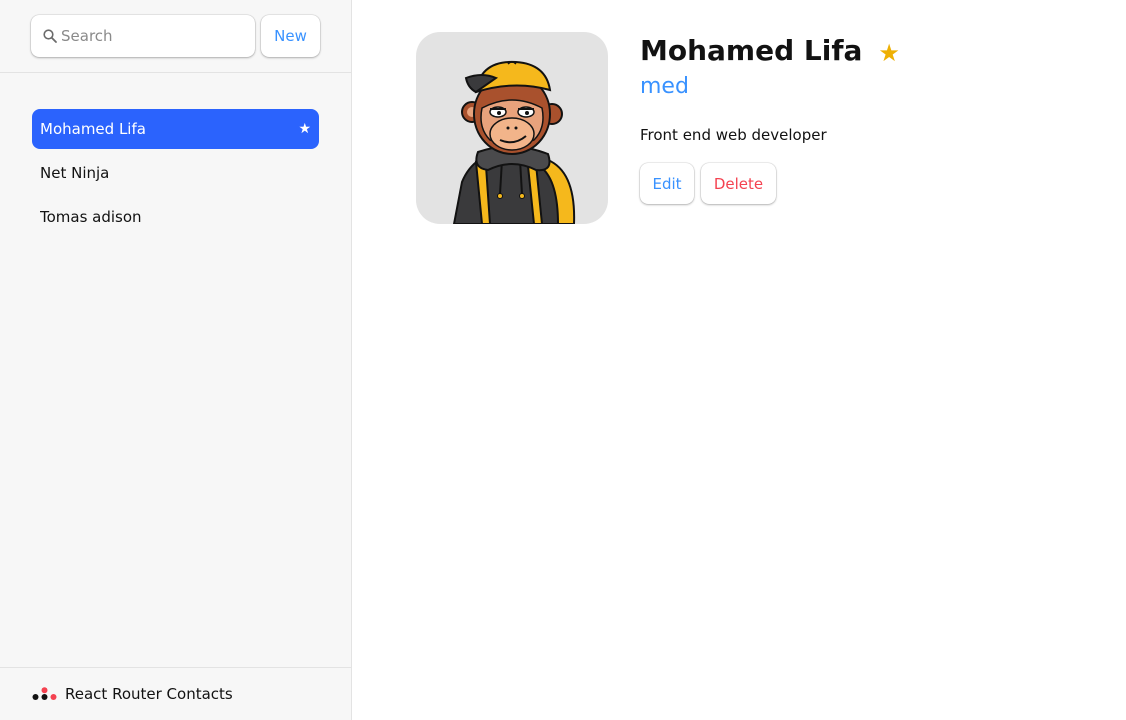 Image resolution: width=1126 pixels, height=720 pixels. Describe the element at coordinates (93, 129) in the screenshot. I see `contact-list-item-name: Mohamed Lifa` at that location.